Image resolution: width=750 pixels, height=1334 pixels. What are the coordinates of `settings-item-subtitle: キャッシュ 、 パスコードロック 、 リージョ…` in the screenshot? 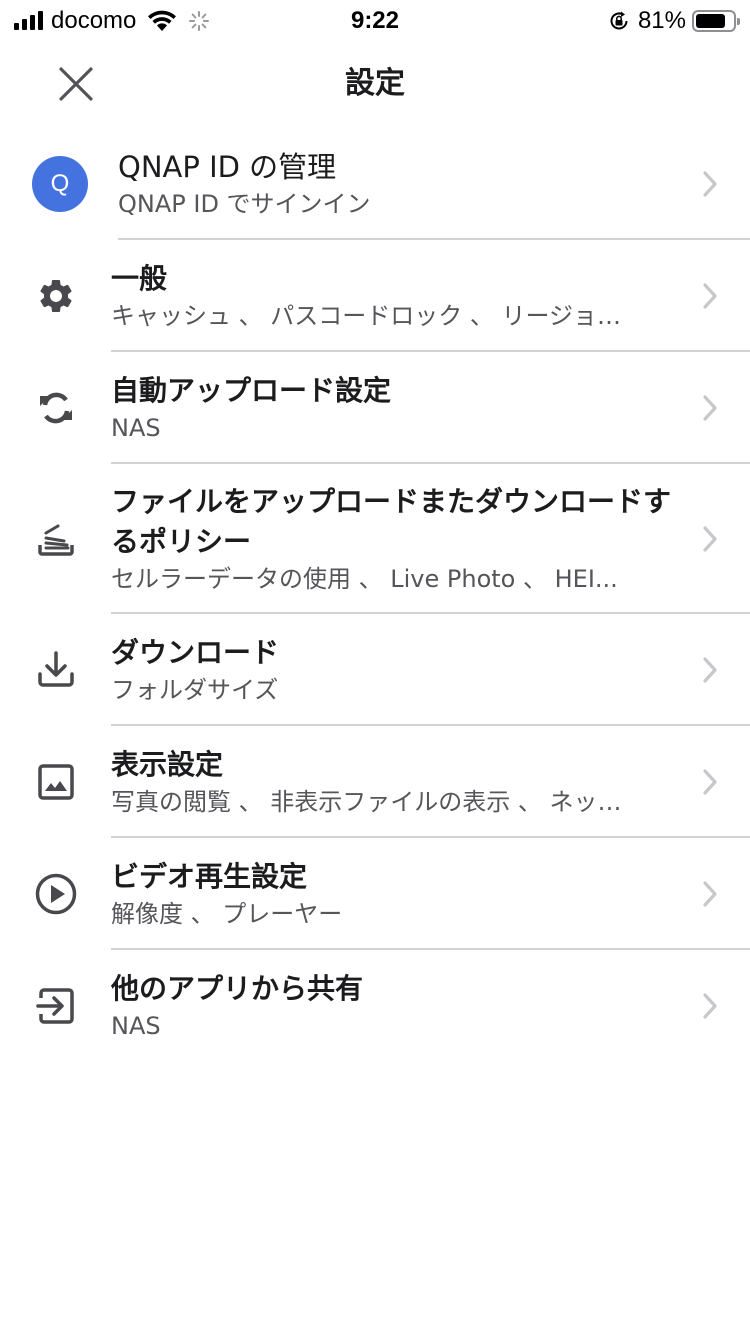 It's located at (366, 316).